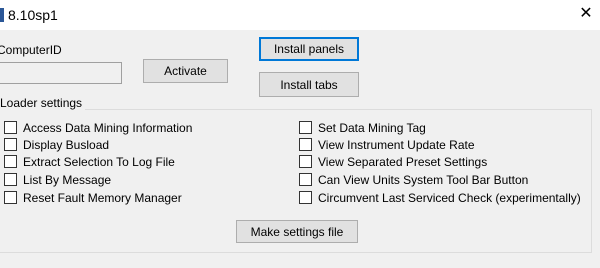 This screenshot has height=268, width=600. Describe the element at coordinates (396, 144) in the screenshot. I see `checkbox-label: View Instrument Update Rate` at that location.